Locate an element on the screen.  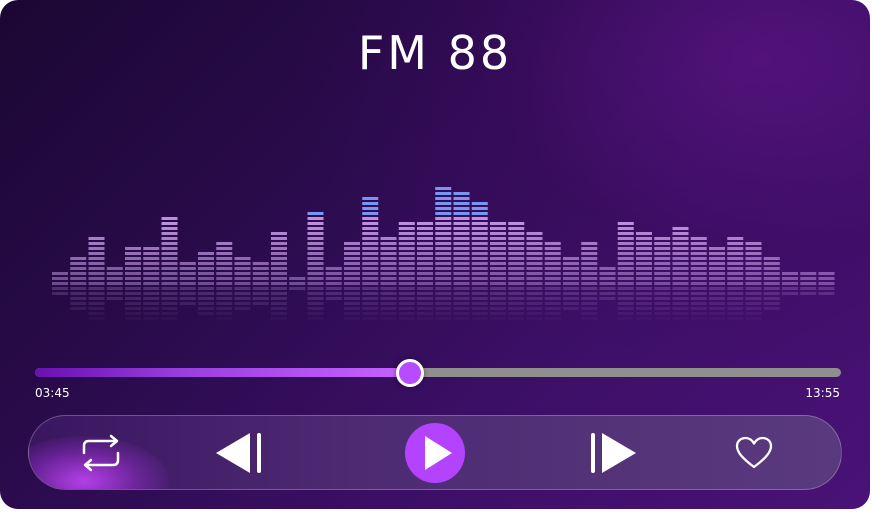
play-icon is located at coordinates (435, 453).